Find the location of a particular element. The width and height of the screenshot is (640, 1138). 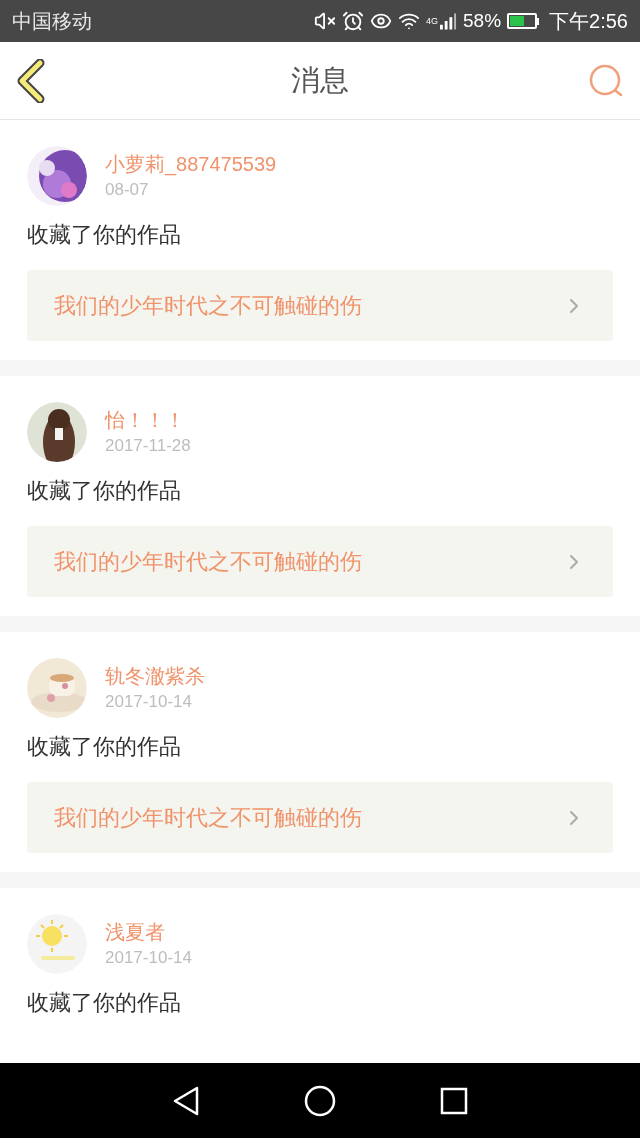

user-name: 小萝莉_887475539 is located at coordinates (191, 164).